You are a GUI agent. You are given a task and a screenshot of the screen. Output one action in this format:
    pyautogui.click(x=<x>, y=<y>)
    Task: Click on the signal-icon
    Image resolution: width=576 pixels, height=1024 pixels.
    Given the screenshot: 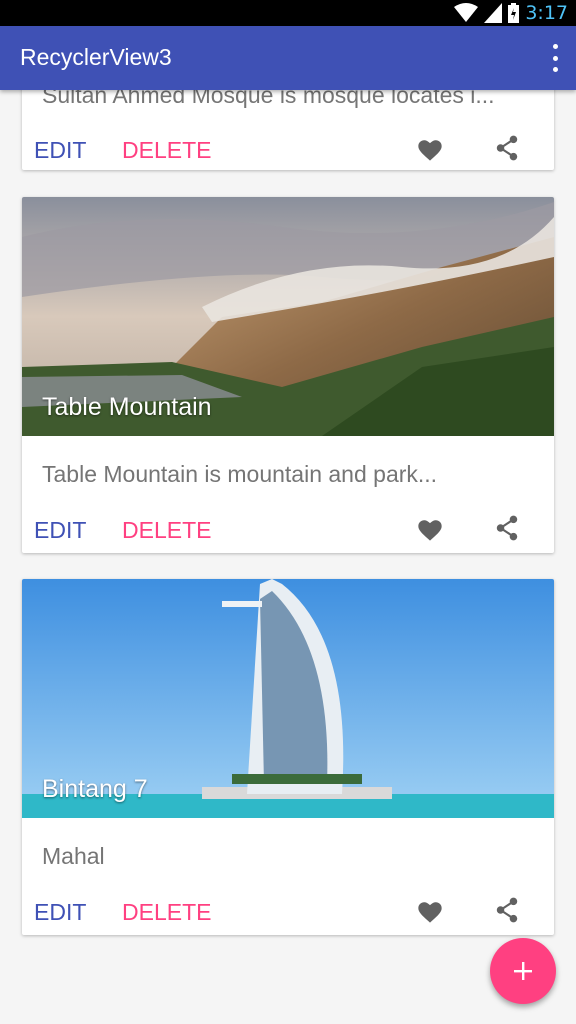 What is the action you would take?
    pyautogui.click(x=493, y=13)
    